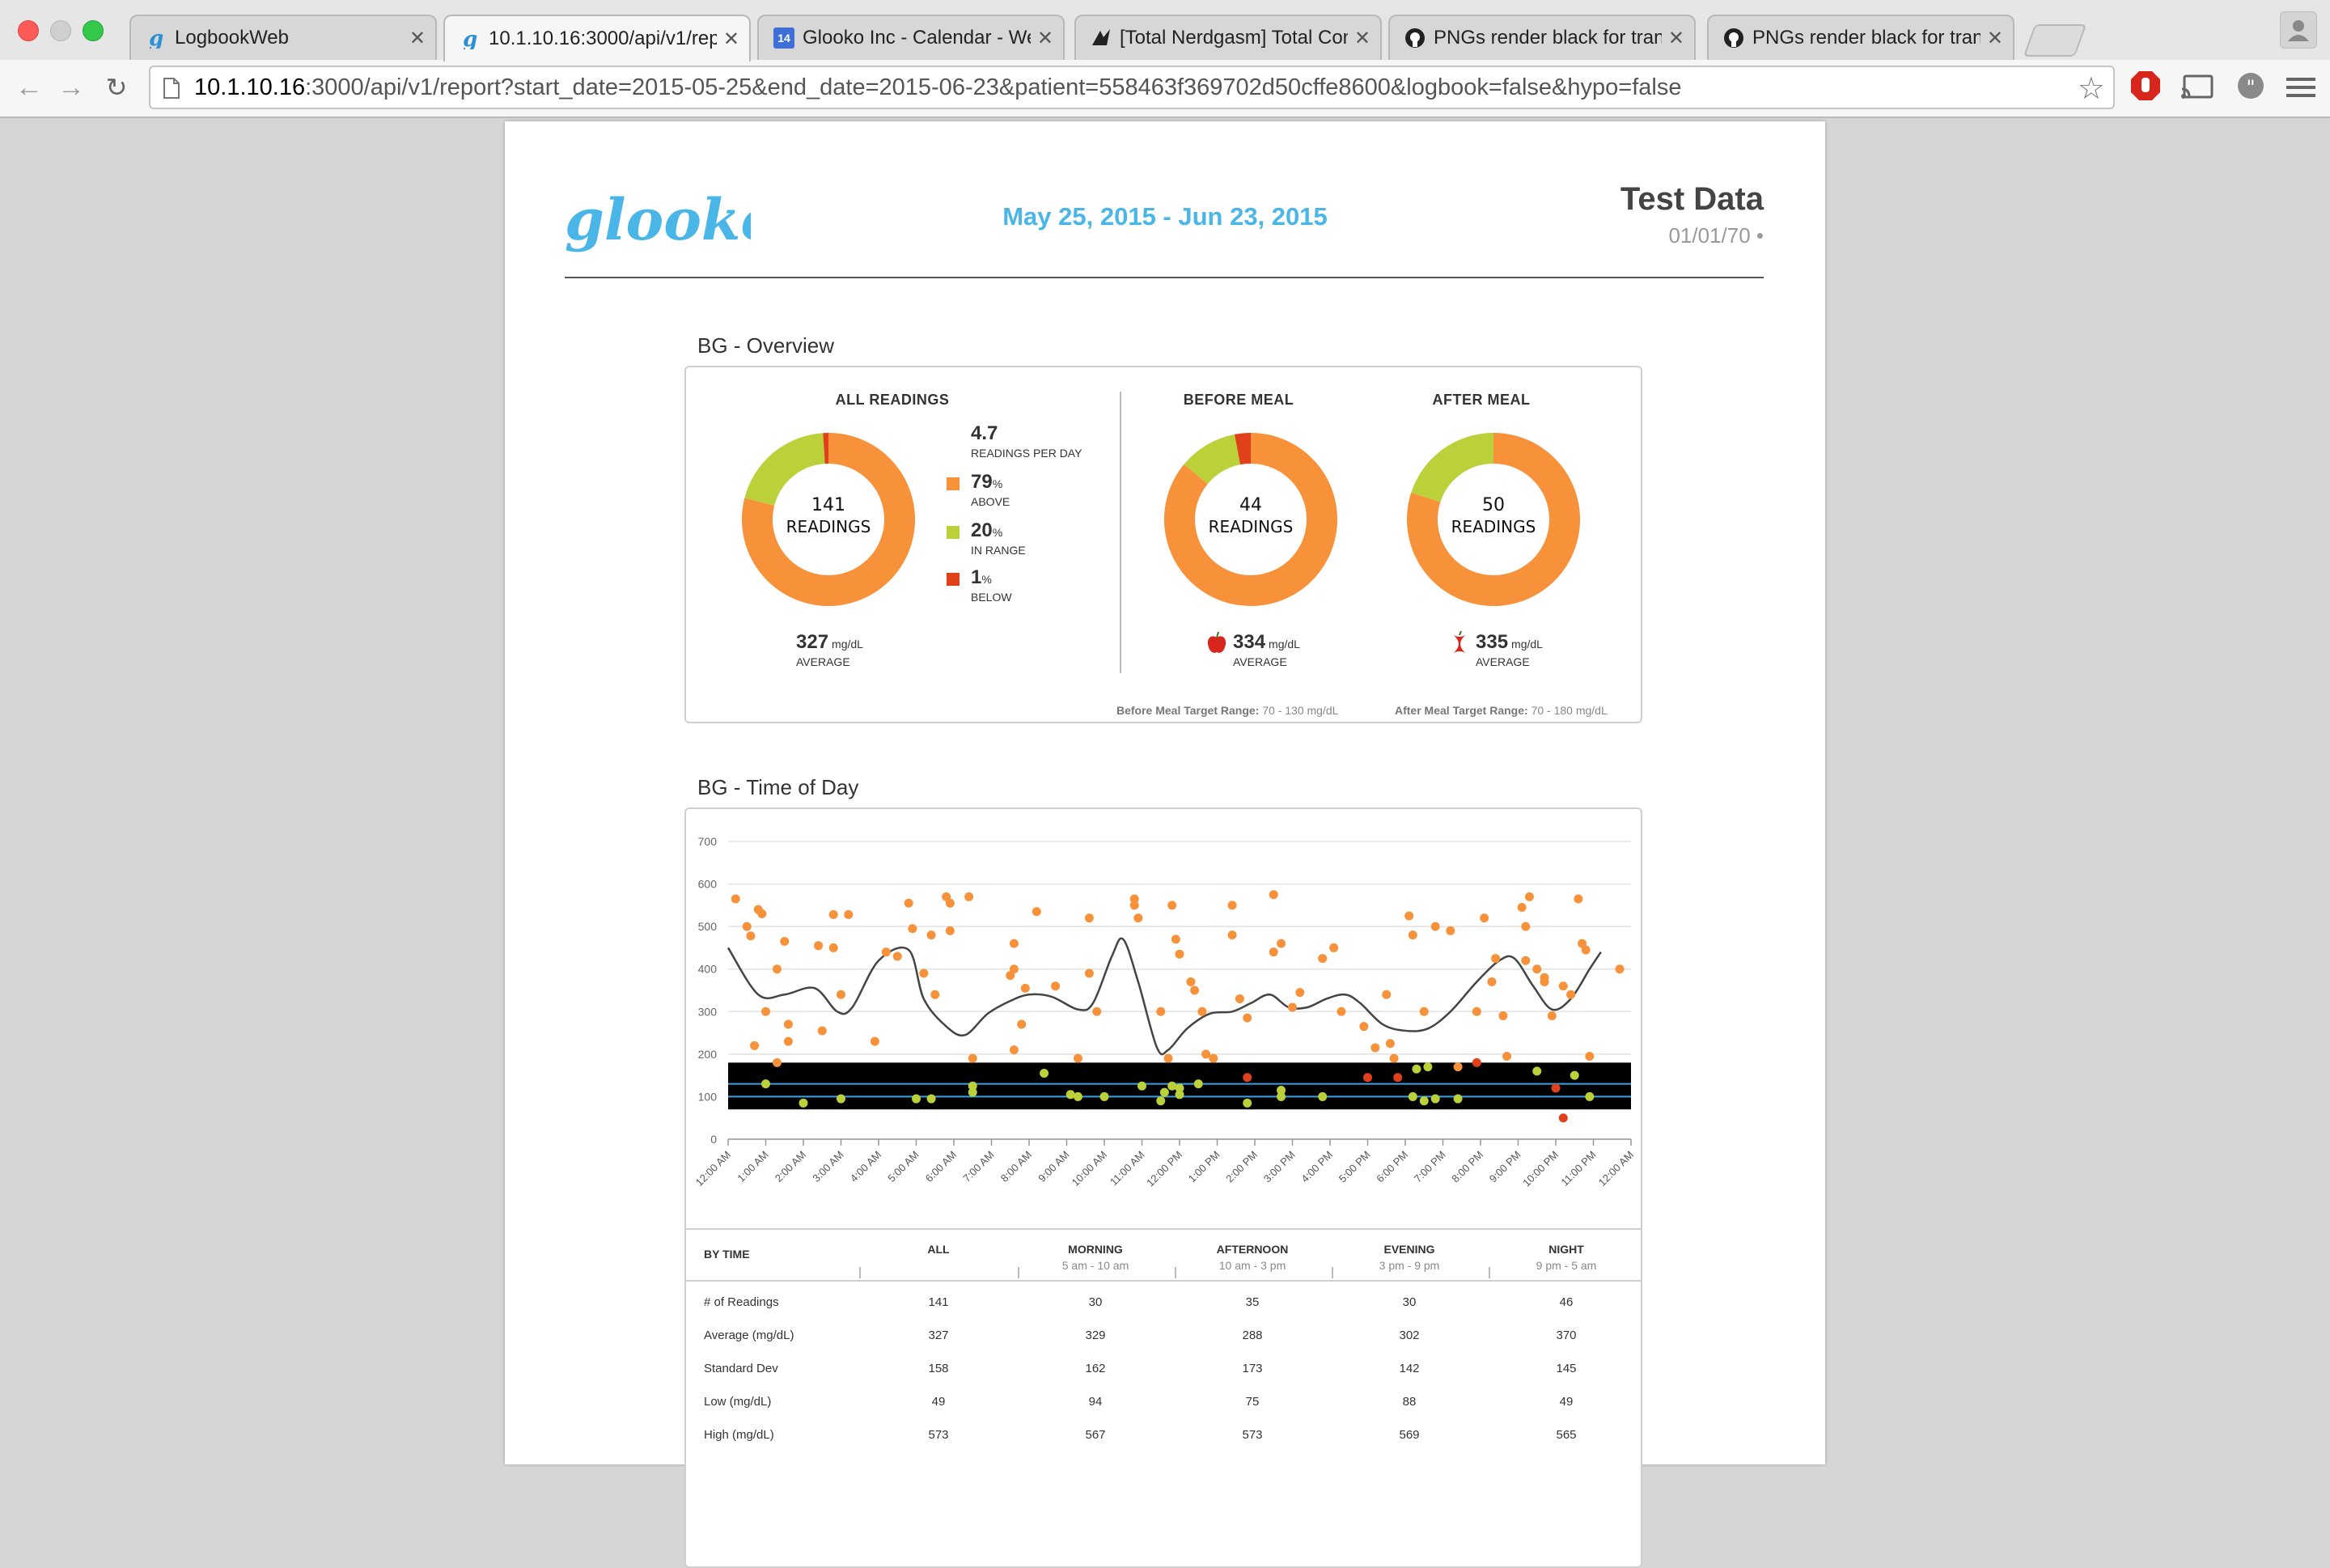 Image resolution: width=2330 pixels, height=1568 pixels. What do you see at coordinates (1095, 1336) in the screenshot?
I see `stats-cell: 329` at bounding box center [1095, 1336].